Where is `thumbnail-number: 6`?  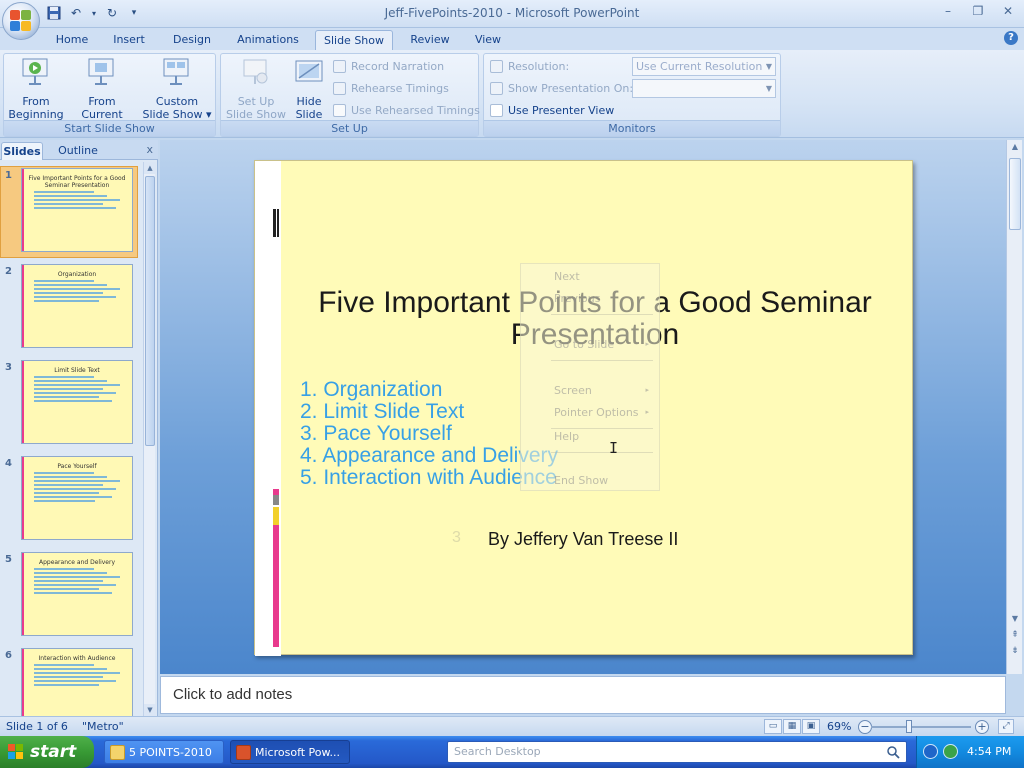
thumbnail-number: 6 is located at coordinates (8, 655).